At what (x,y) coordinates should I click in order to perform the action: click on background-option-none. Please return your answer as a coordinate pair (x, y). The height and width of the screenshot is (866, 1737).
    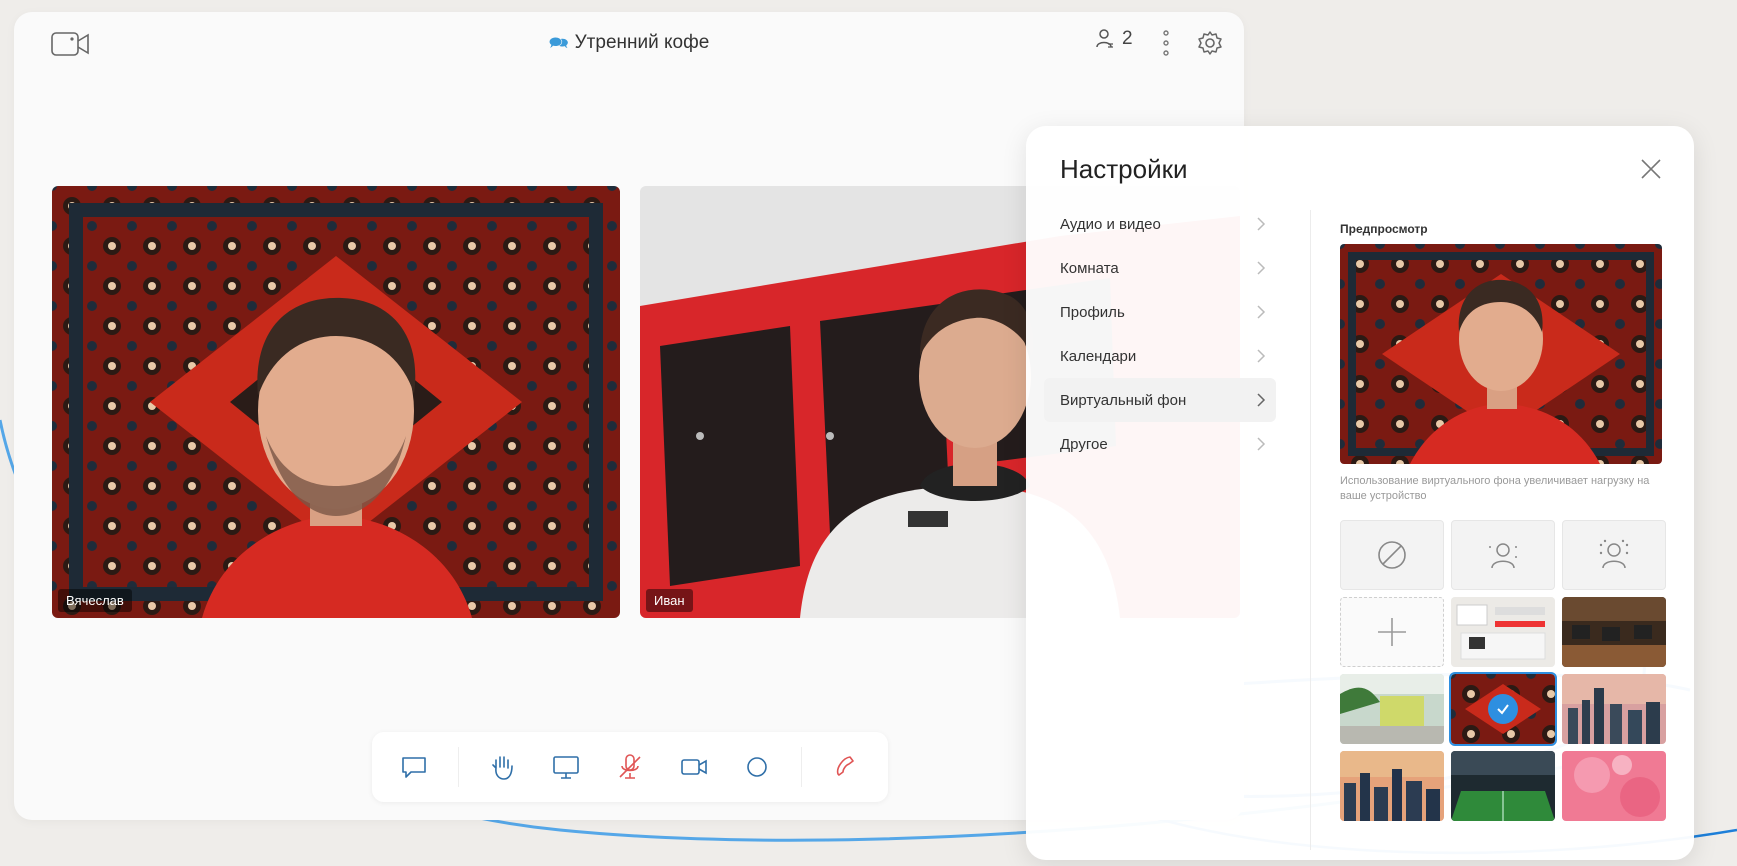
    Looking at the image, I should click on (1392, 555).